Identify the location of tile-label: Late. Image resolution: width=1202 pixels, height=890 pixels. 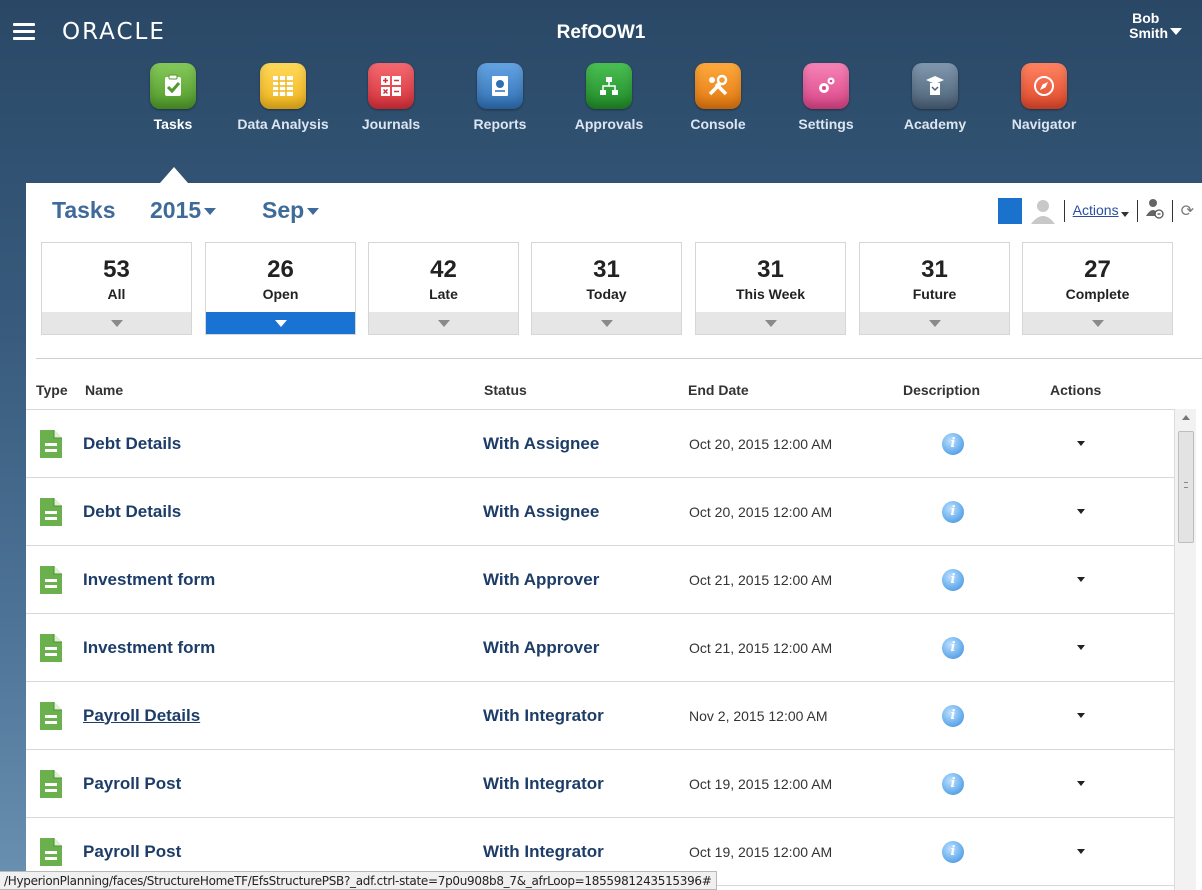
(443, 294).